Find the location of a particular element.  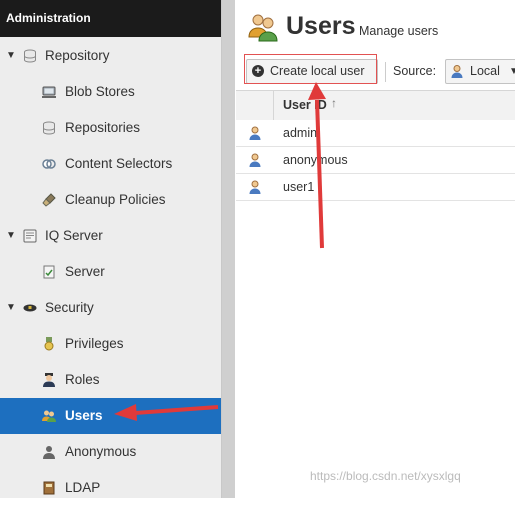

brush-icon is located at coordinates (49, 200).